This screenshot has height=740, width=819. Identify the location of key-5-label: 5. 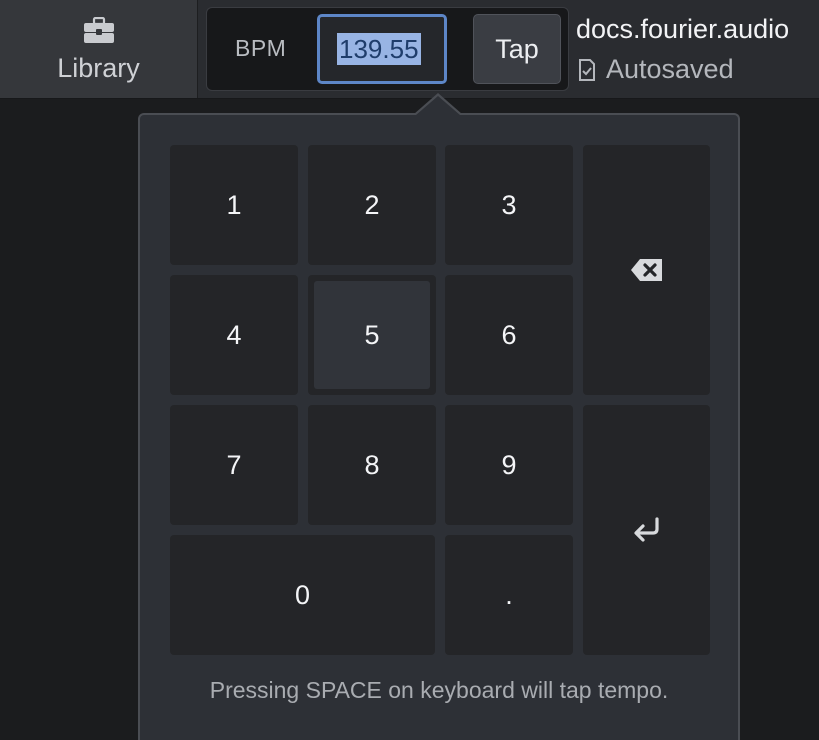
(372, 335).